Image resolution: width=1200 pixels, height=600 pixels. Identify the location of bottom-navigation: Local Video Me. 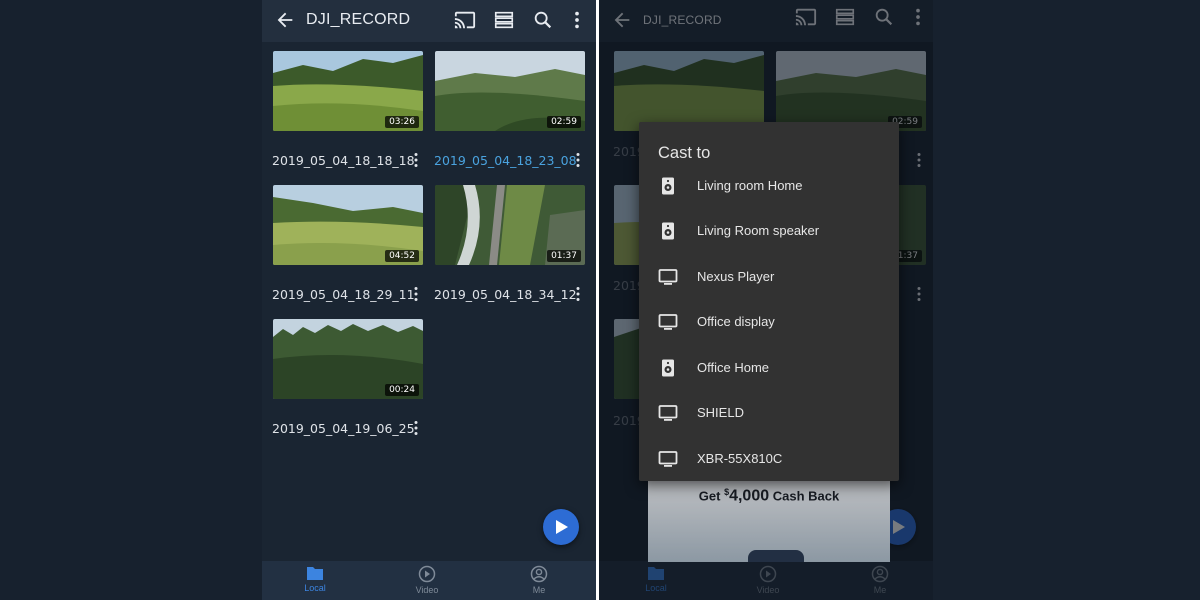
(429, 580).